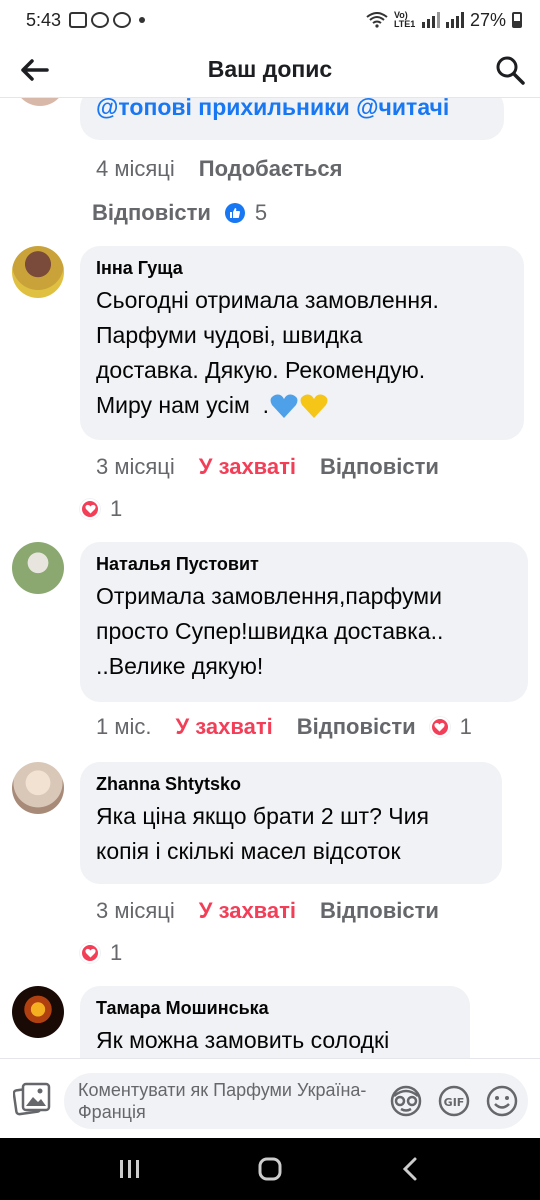 The image size is (540, 1200). I want to click on home-button, so click(270, 1169).